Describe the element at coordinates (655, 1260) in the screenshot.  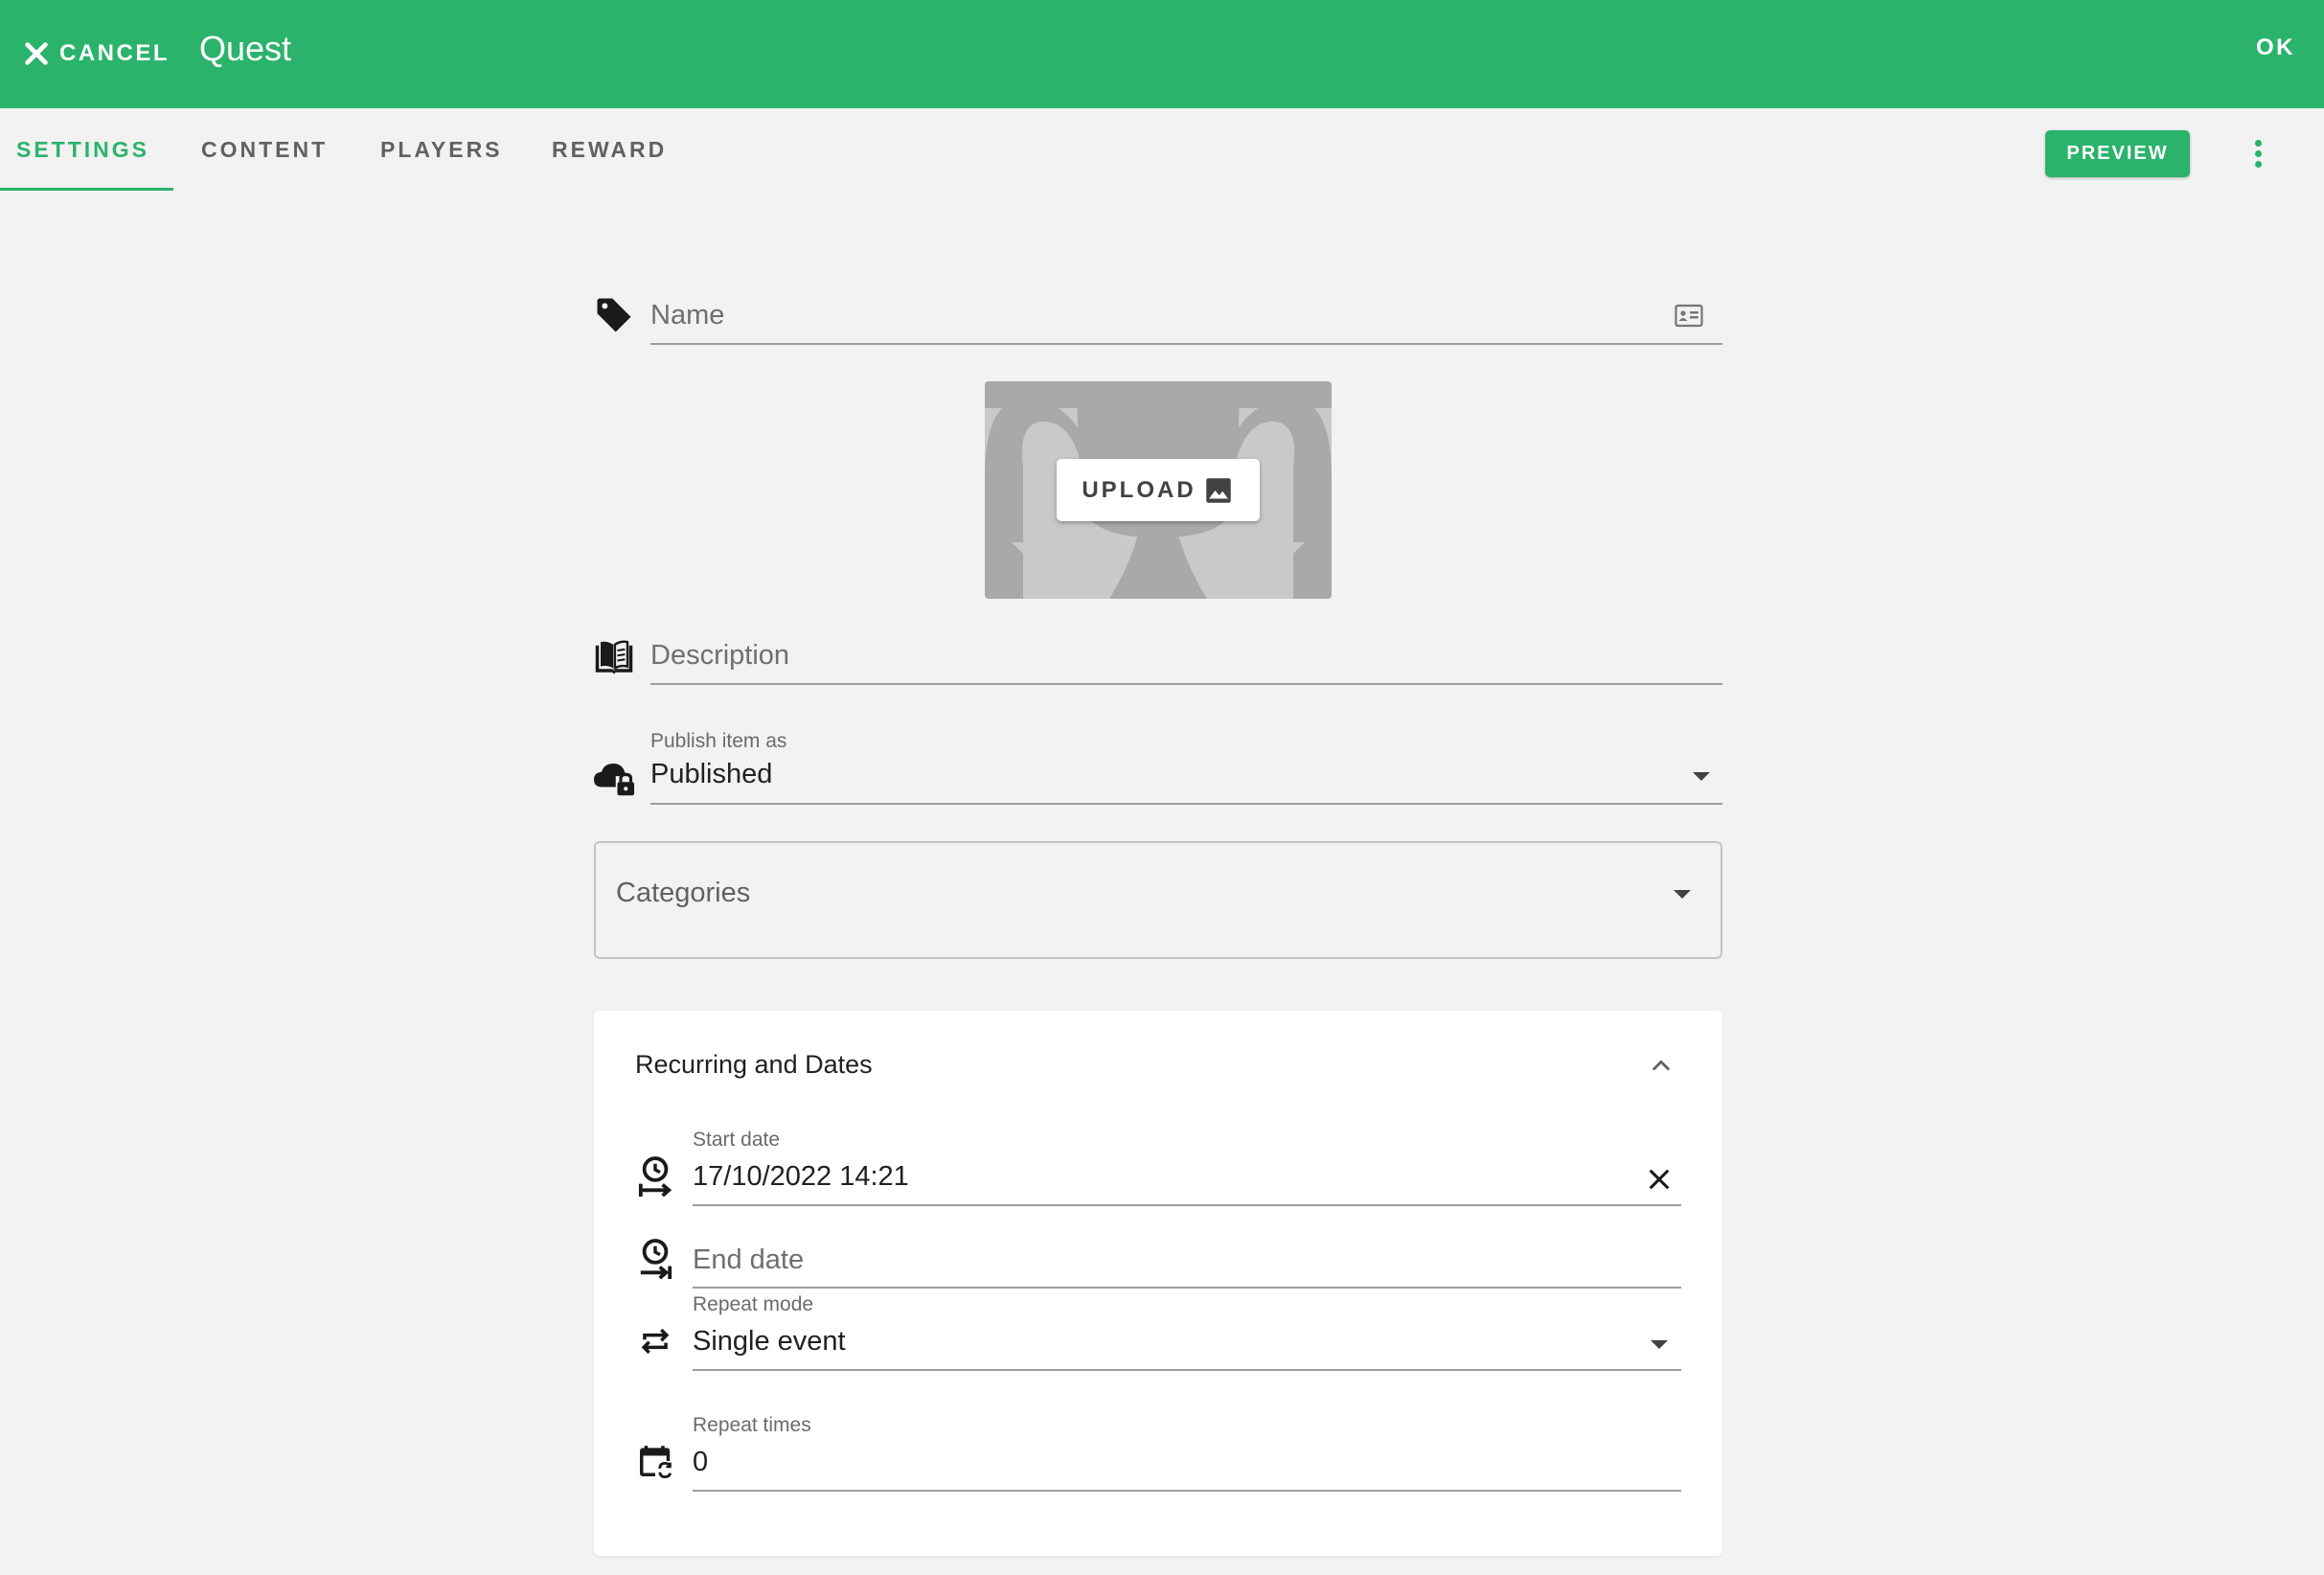
I see `clock-end-icon` at that location.